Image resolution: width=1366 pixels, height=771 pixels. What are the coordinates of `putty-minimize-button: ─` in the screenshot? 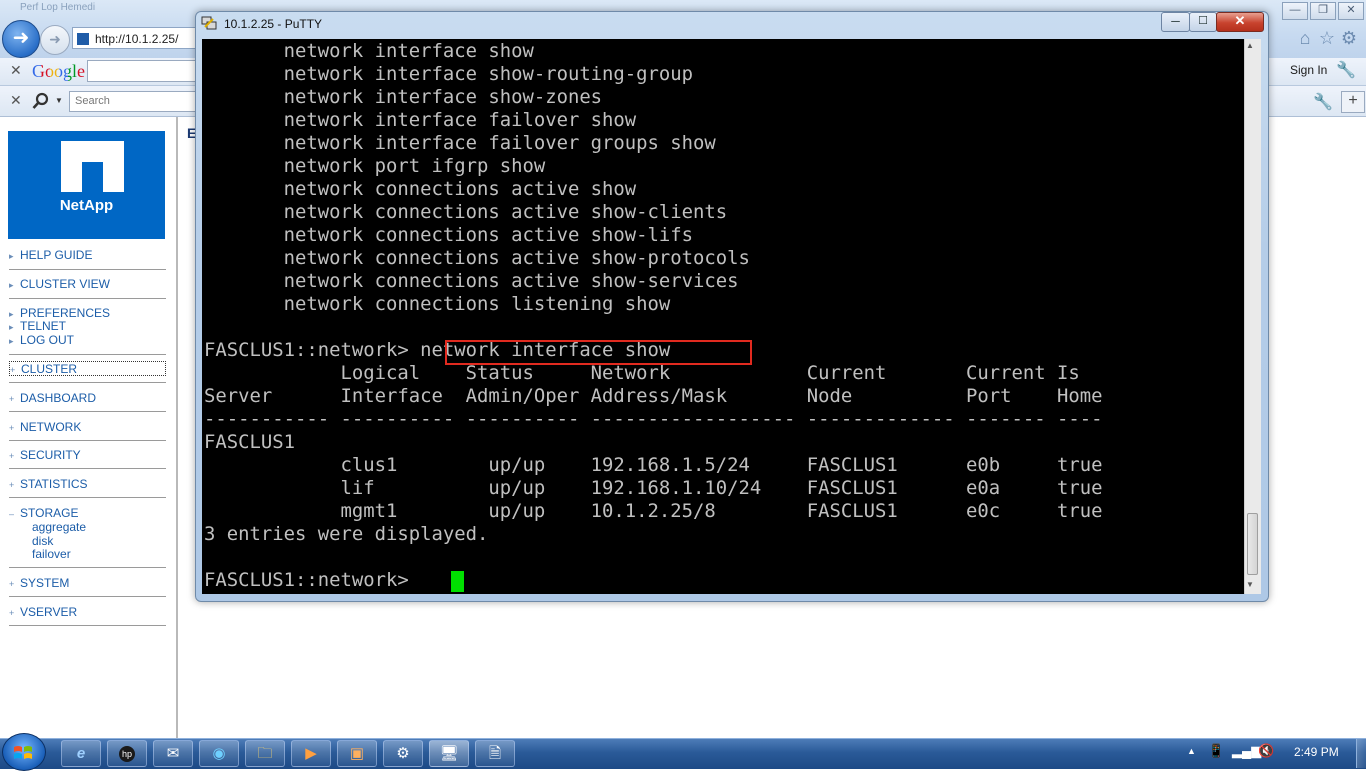 It's located at (1175, 22).